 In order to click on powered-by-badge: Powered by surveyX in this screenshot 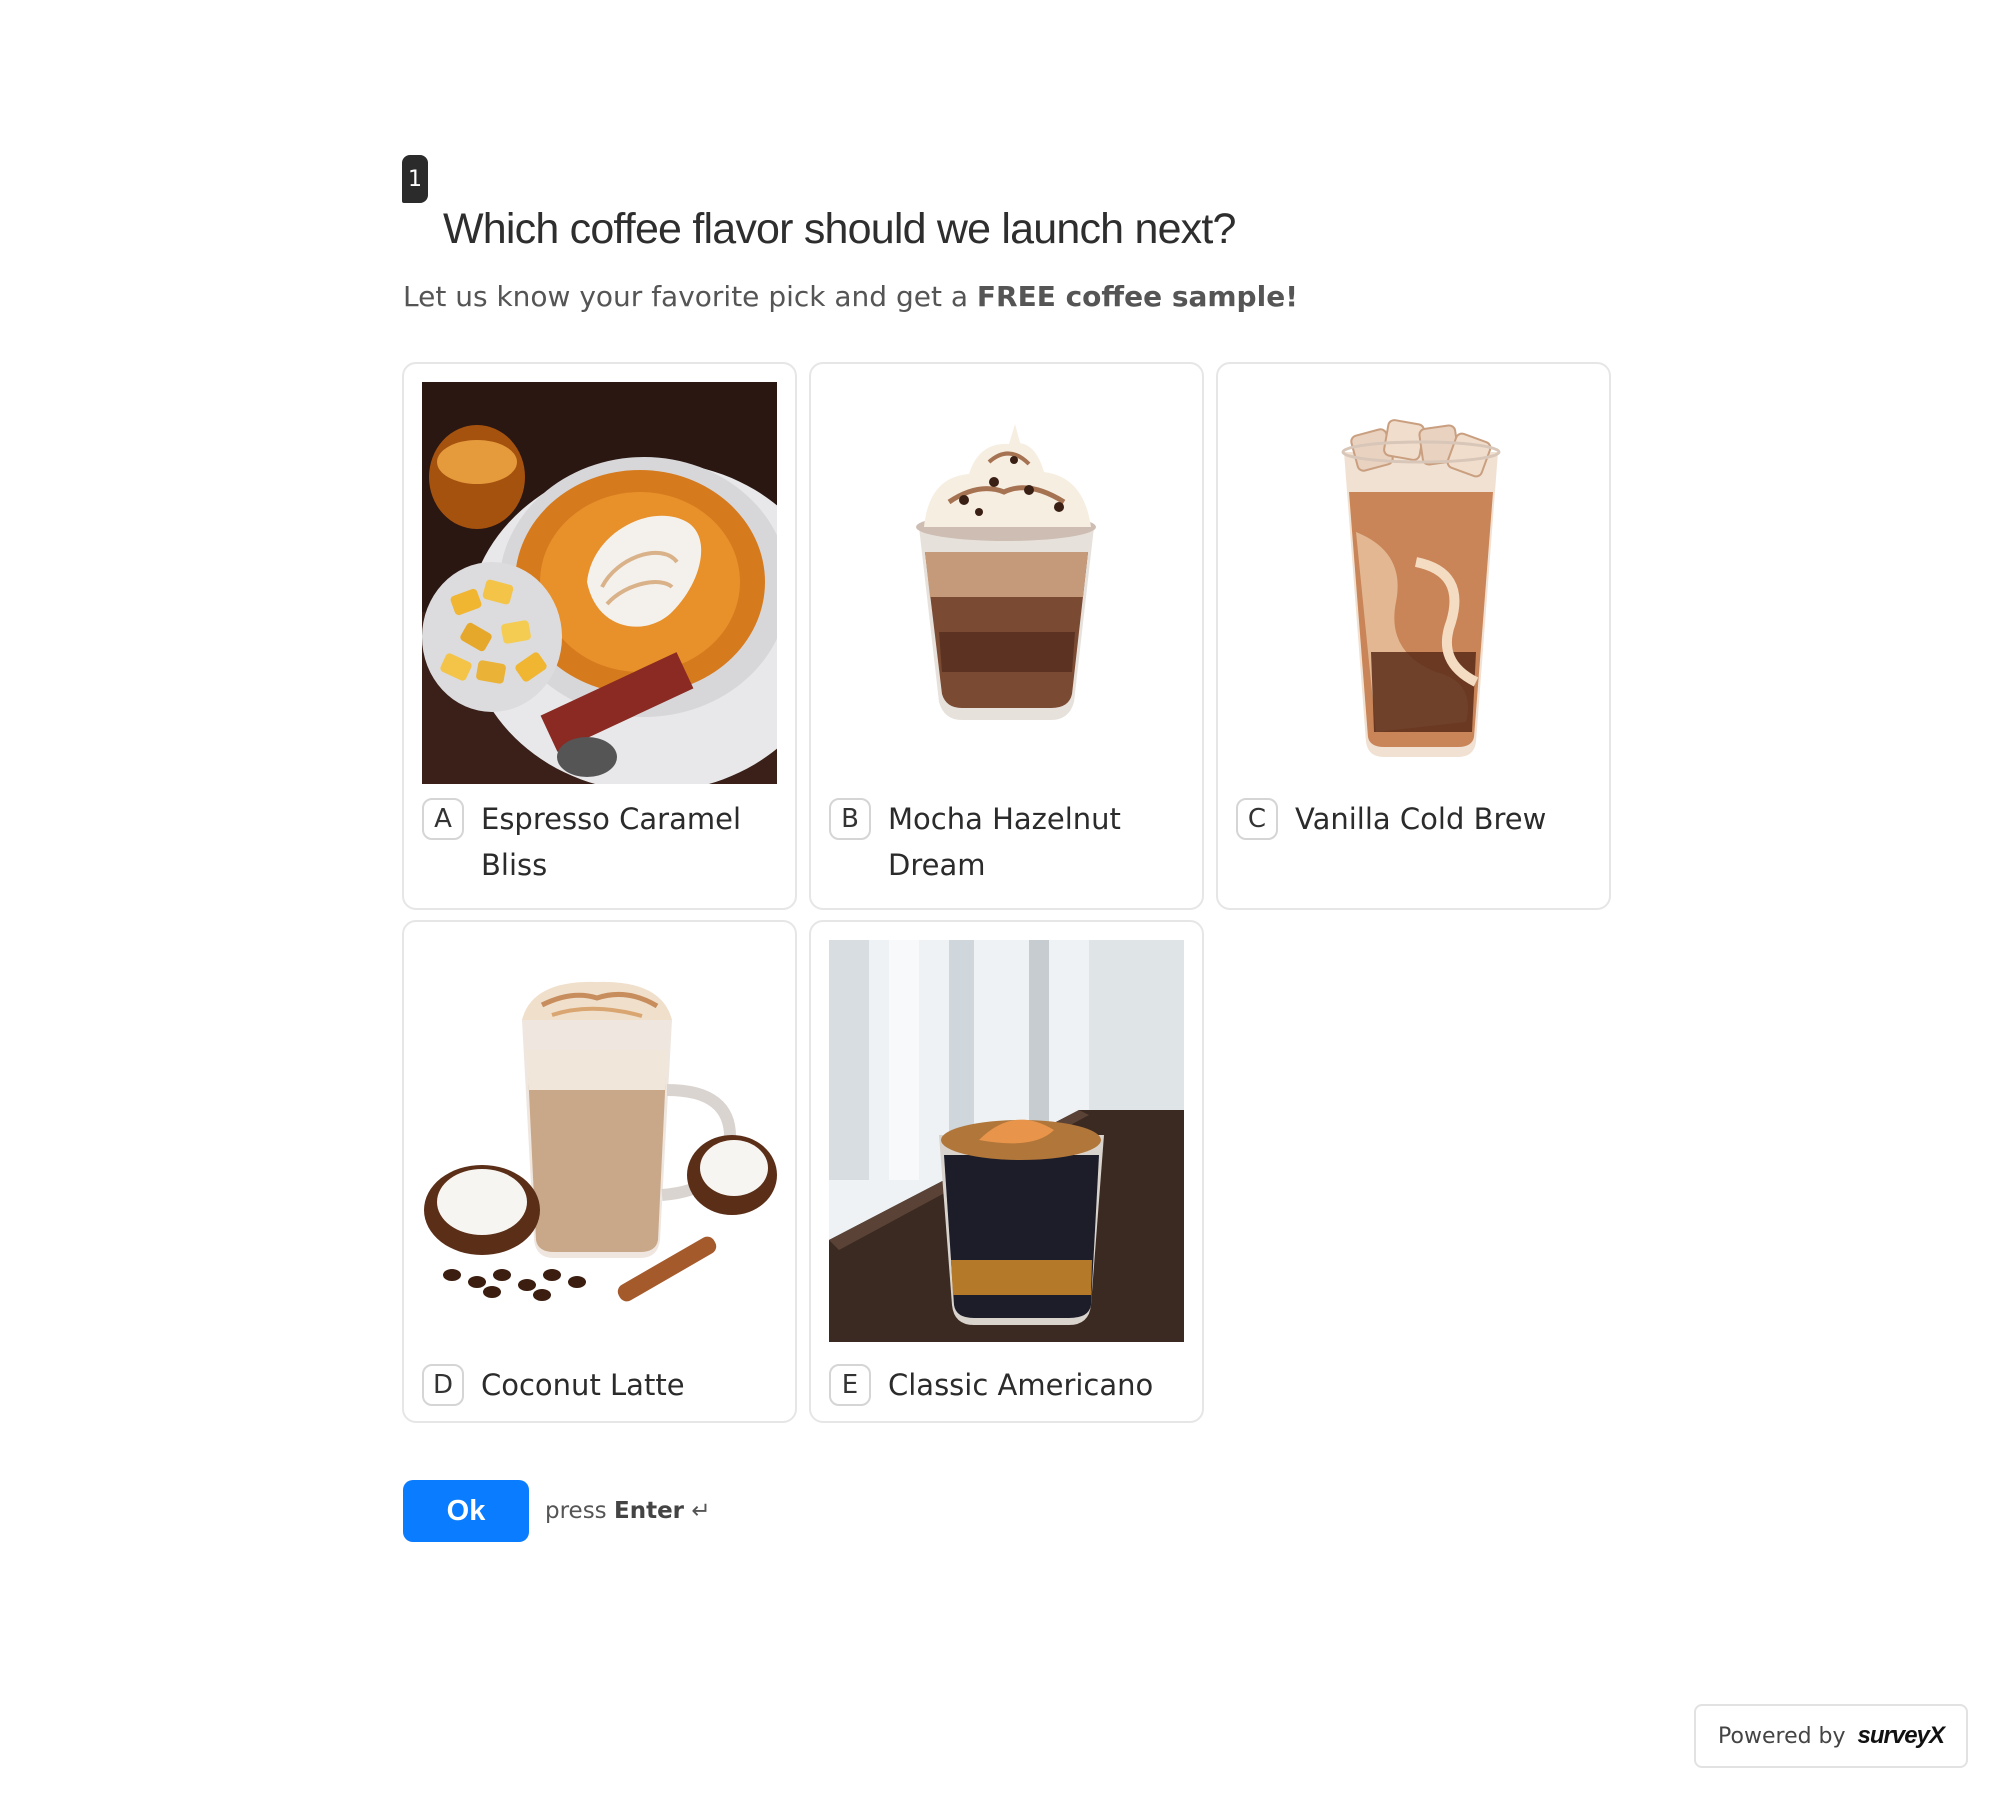, I will do `click(1831, 1736)`.